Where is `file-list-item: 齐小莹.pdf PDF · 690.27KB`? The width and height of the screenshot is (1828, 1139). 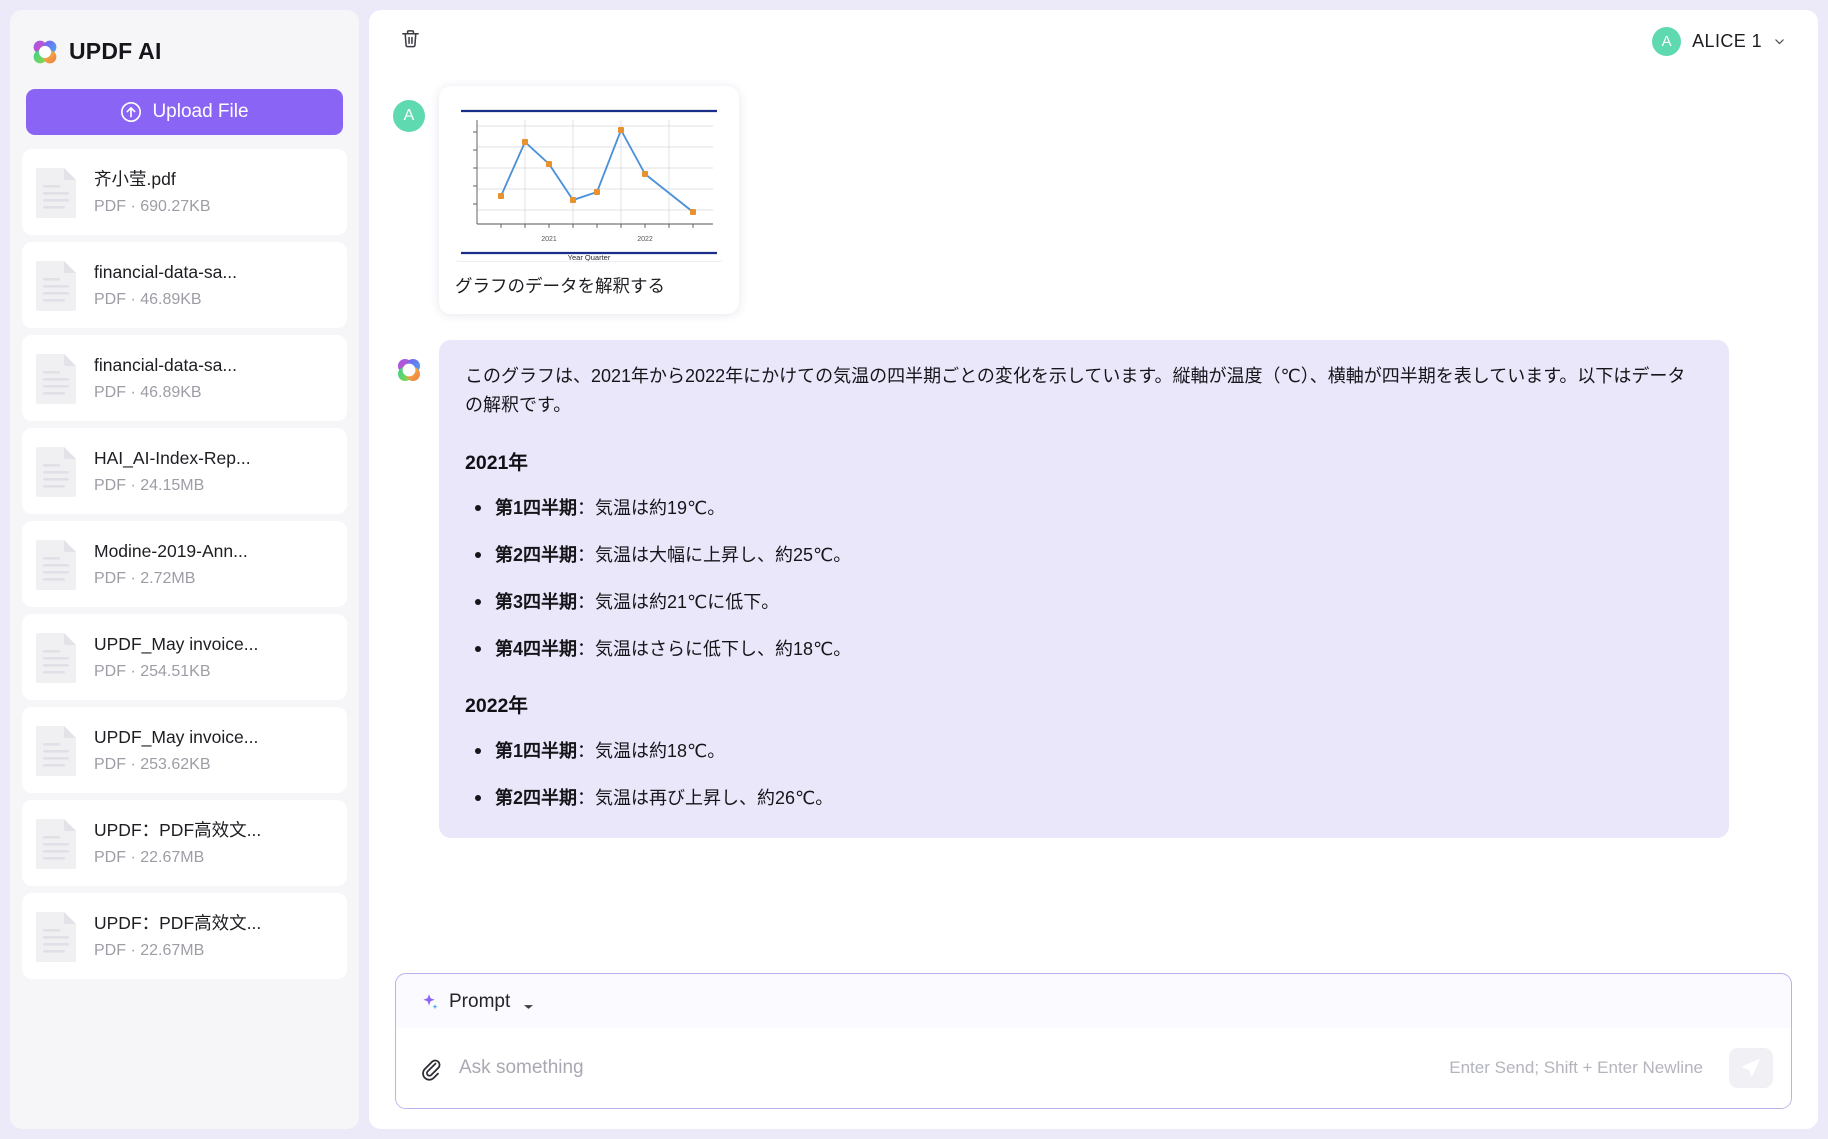
file-list-item: 齐小莹.pdf PDF · 690.27KB is located at coordinates (184, 192).